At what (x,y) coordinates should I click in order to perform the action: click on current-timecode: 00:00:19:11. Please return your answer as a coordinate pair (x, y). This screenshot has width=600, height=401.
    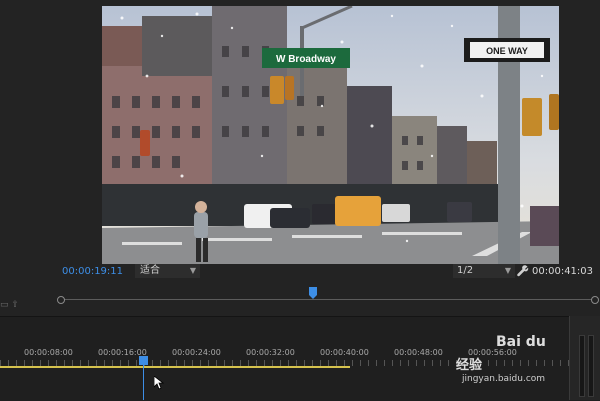
    Looking at the image, I should click on (92, 271).